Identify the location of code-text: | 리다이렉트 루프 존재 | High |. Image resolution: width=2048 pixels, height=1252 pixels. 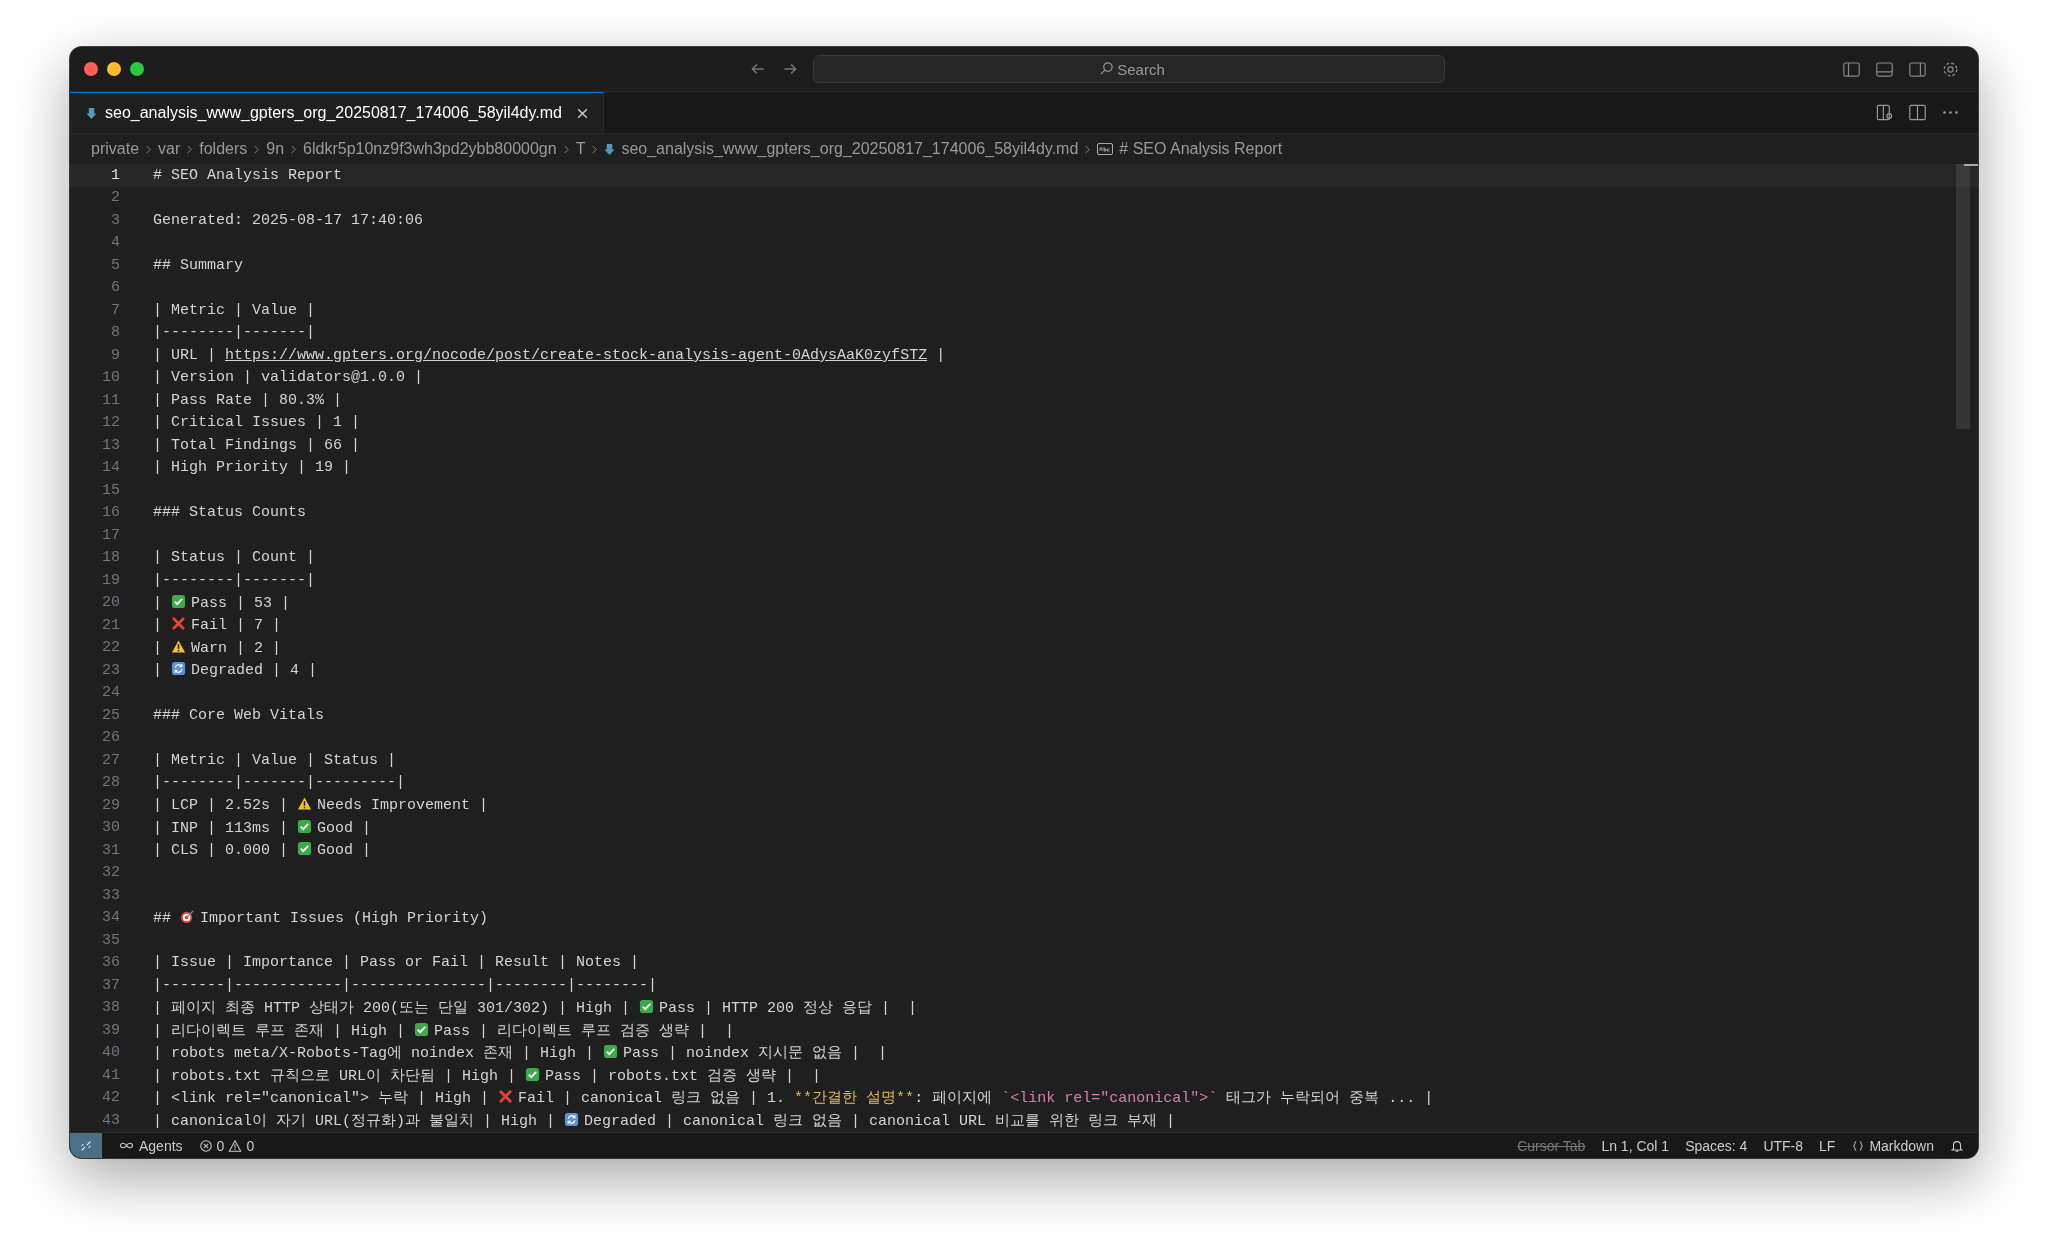
(279, 1031).